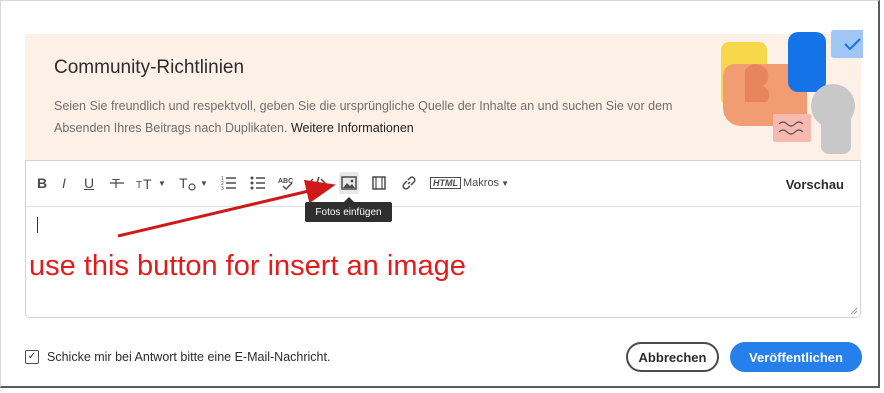  I want to click on code-icon, so click(317, 183).